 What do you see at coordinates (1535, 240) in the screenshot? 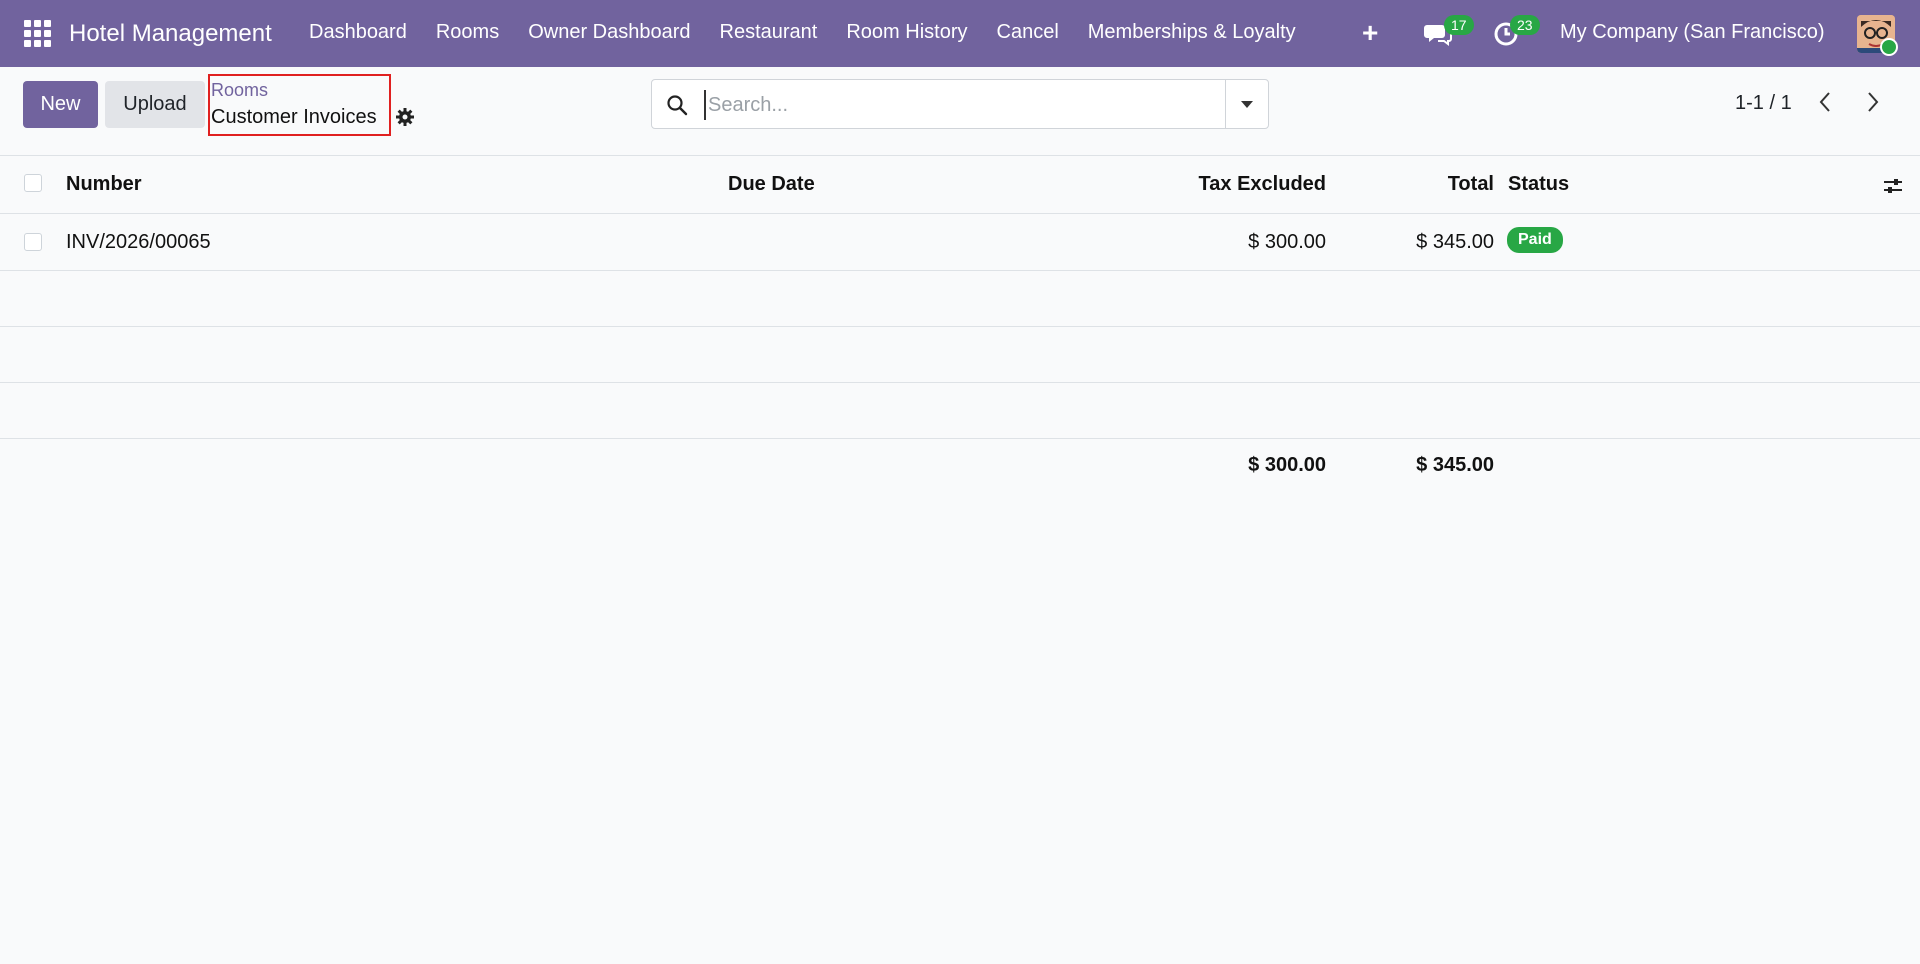
I see `status-badge: Paid` at bounding box center [1535, 240].